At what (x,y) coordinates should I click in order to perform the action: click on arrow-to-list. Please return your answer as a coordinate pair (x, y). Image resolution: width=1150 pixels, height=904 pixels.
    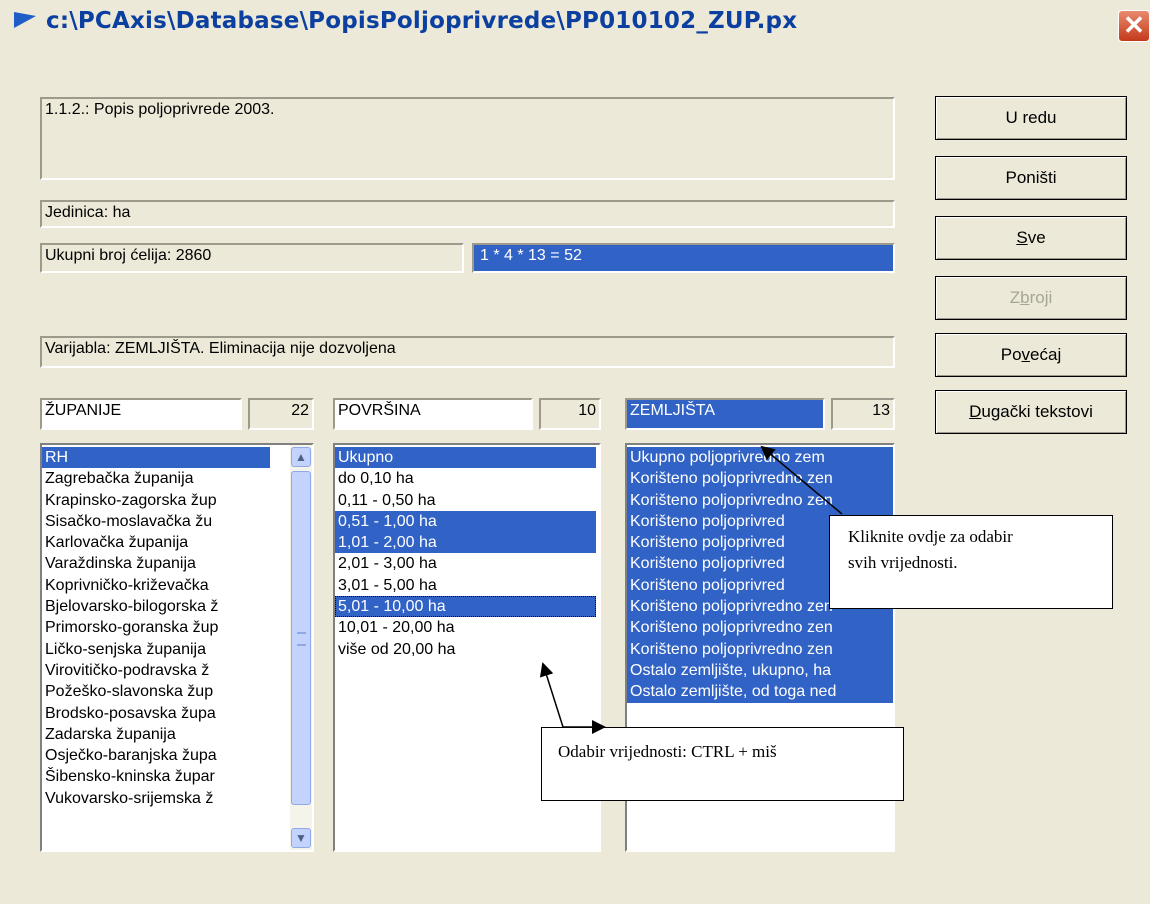
    Looking at the image, I should click on (551, 695).